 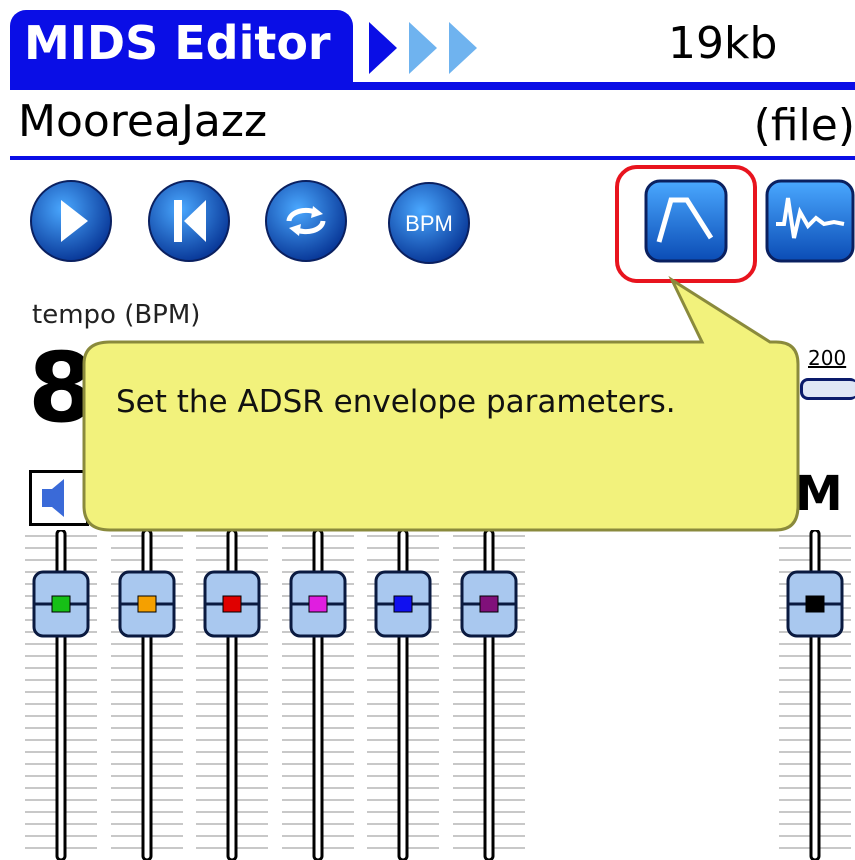 What do you see at coordinates (815, 695) in the screenshot?
I see `master-fader` at bounding box center [815, 695].